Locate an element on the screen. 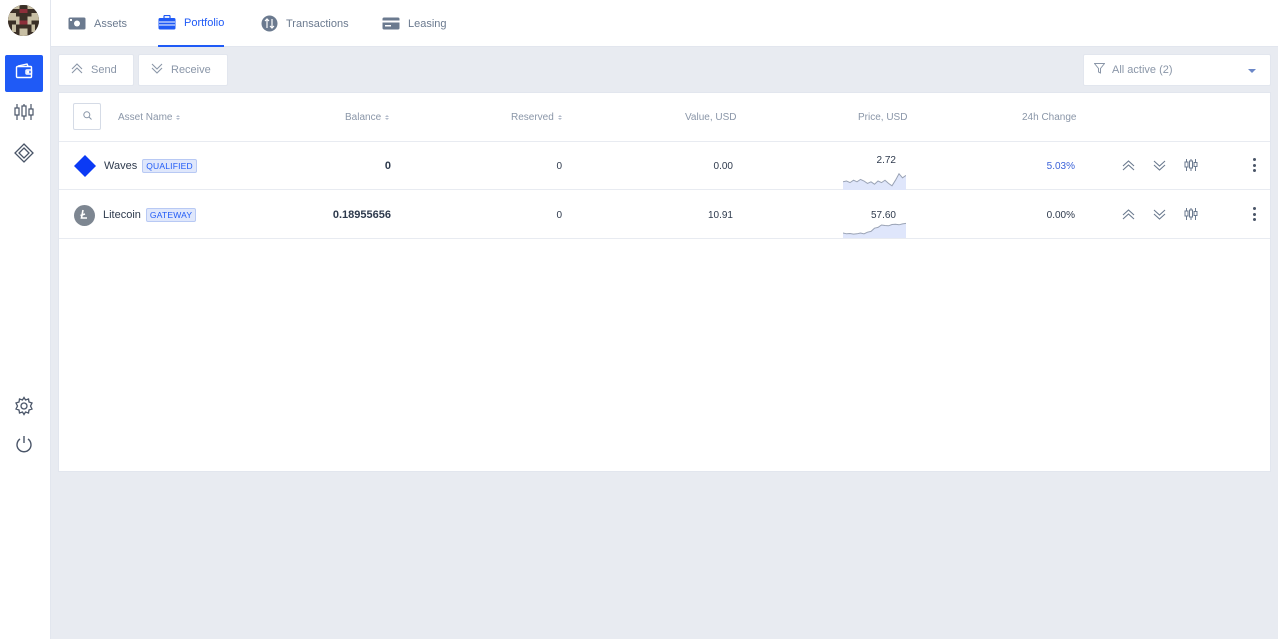  tab-transactions: Transactions is located at coordinates (304, 23).